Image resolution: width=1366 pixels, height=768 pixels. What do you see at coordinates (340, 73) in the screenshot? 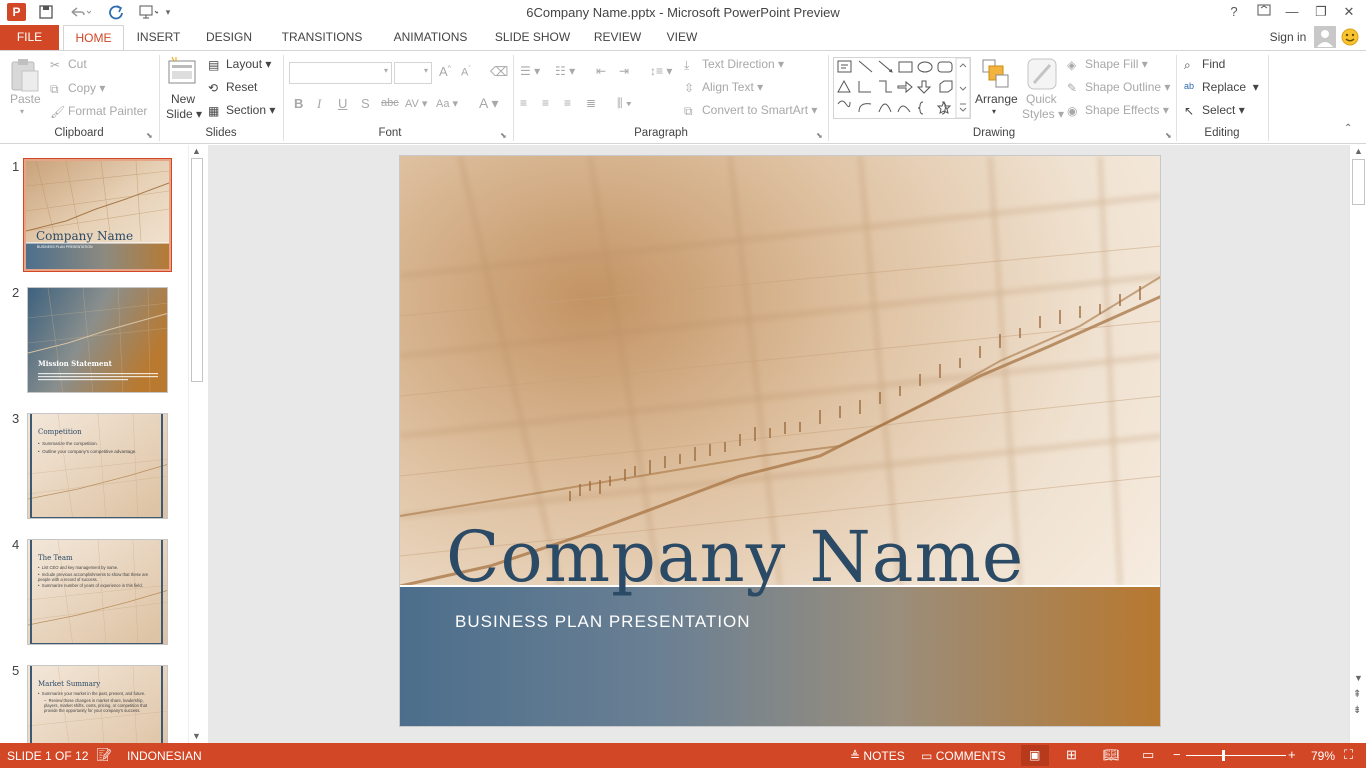
I see `font-name-combo: ▾` at bounding box center [340, 73].